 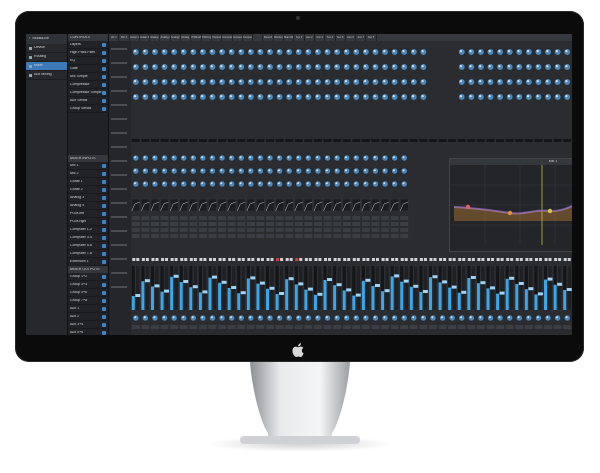 I want to click on list-item: Group Sends, so click(x=88, y=109).